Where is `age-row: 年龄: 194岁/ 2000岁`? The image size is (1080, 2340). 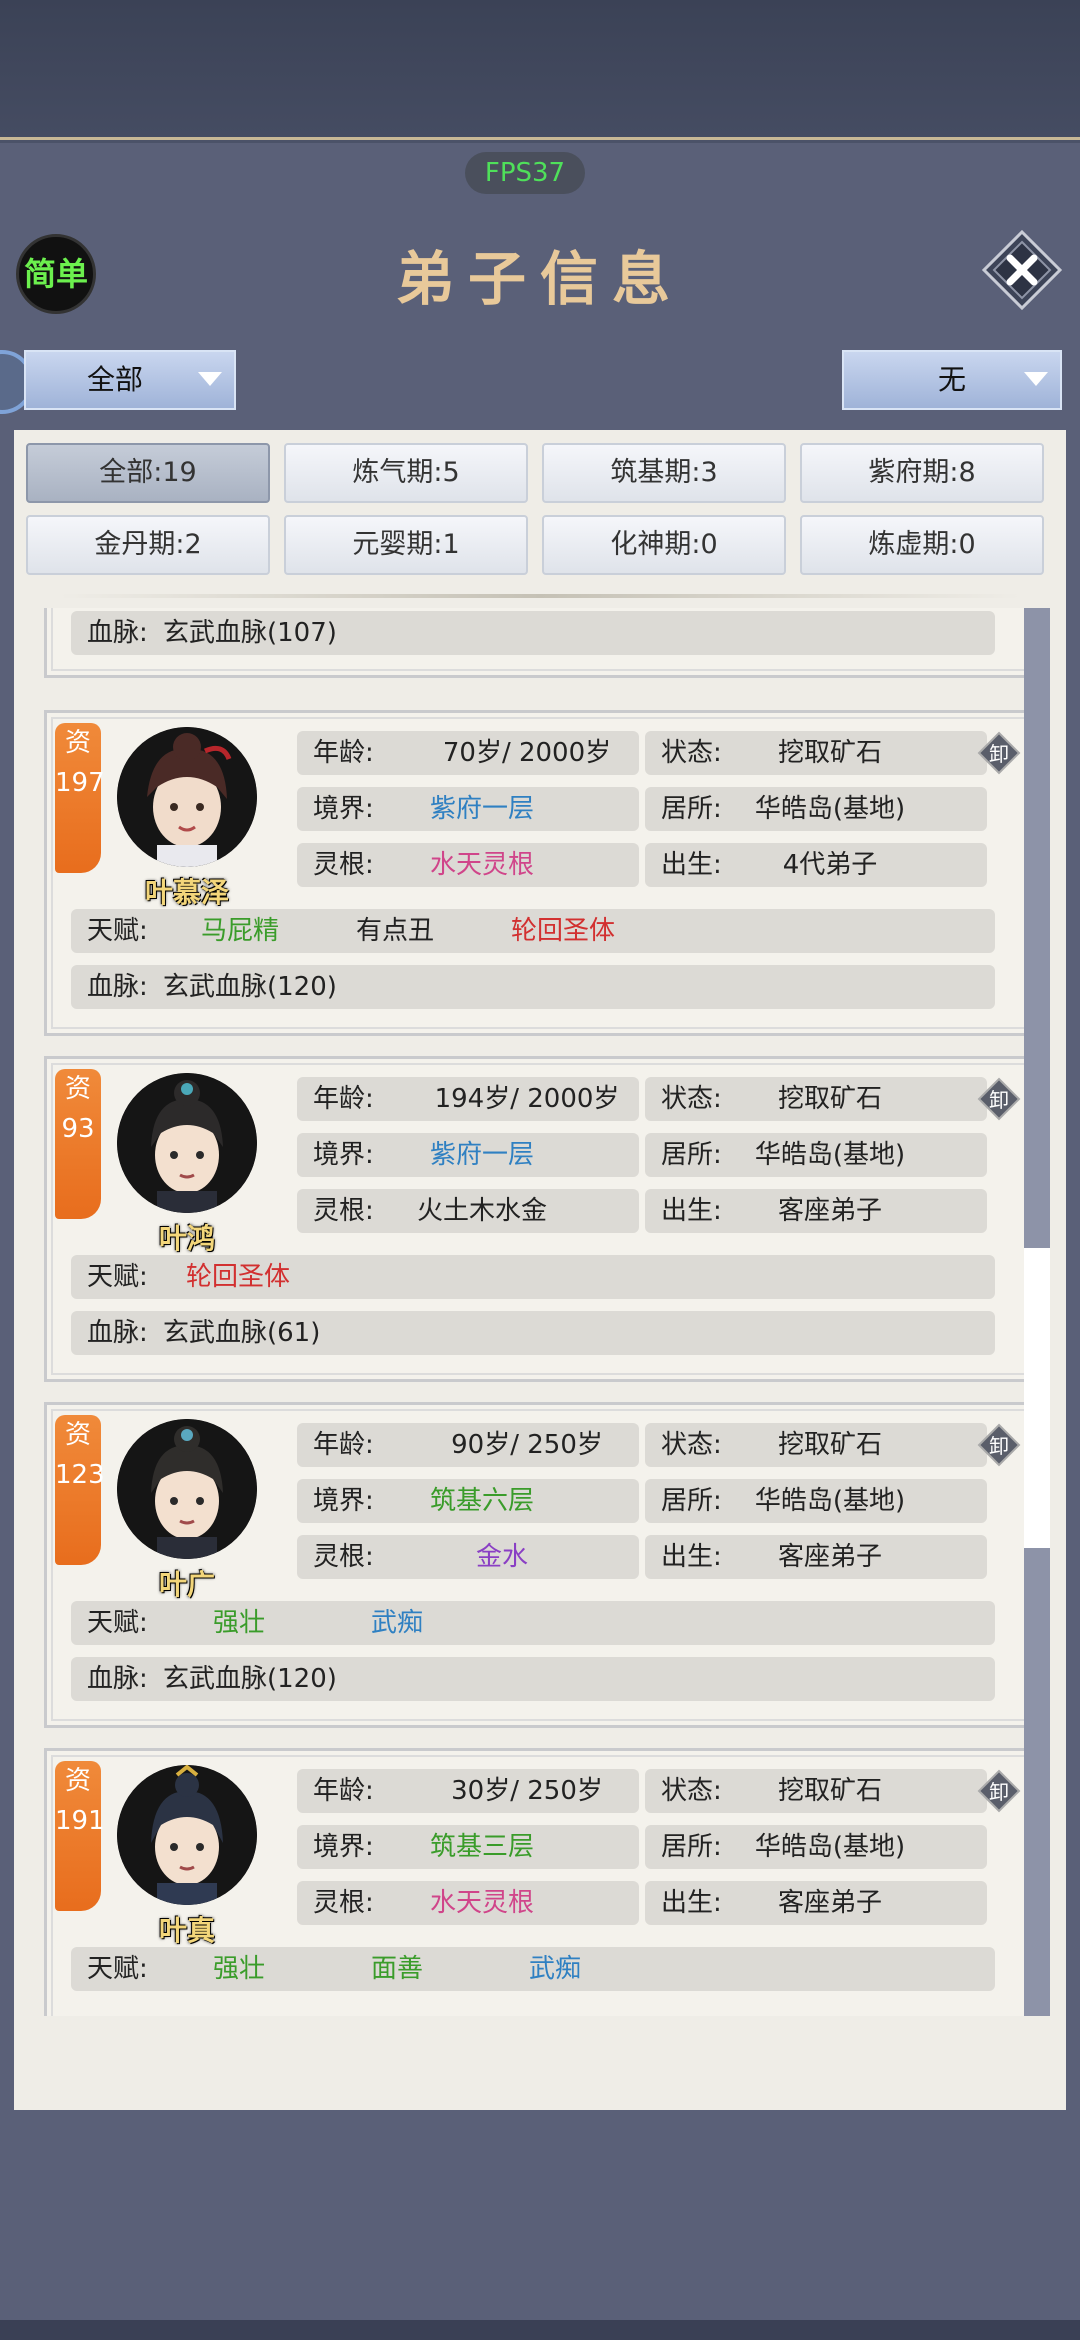 age-row: 年龄: 194岁/ 2000岁 is located at coordinates (468, 1099).